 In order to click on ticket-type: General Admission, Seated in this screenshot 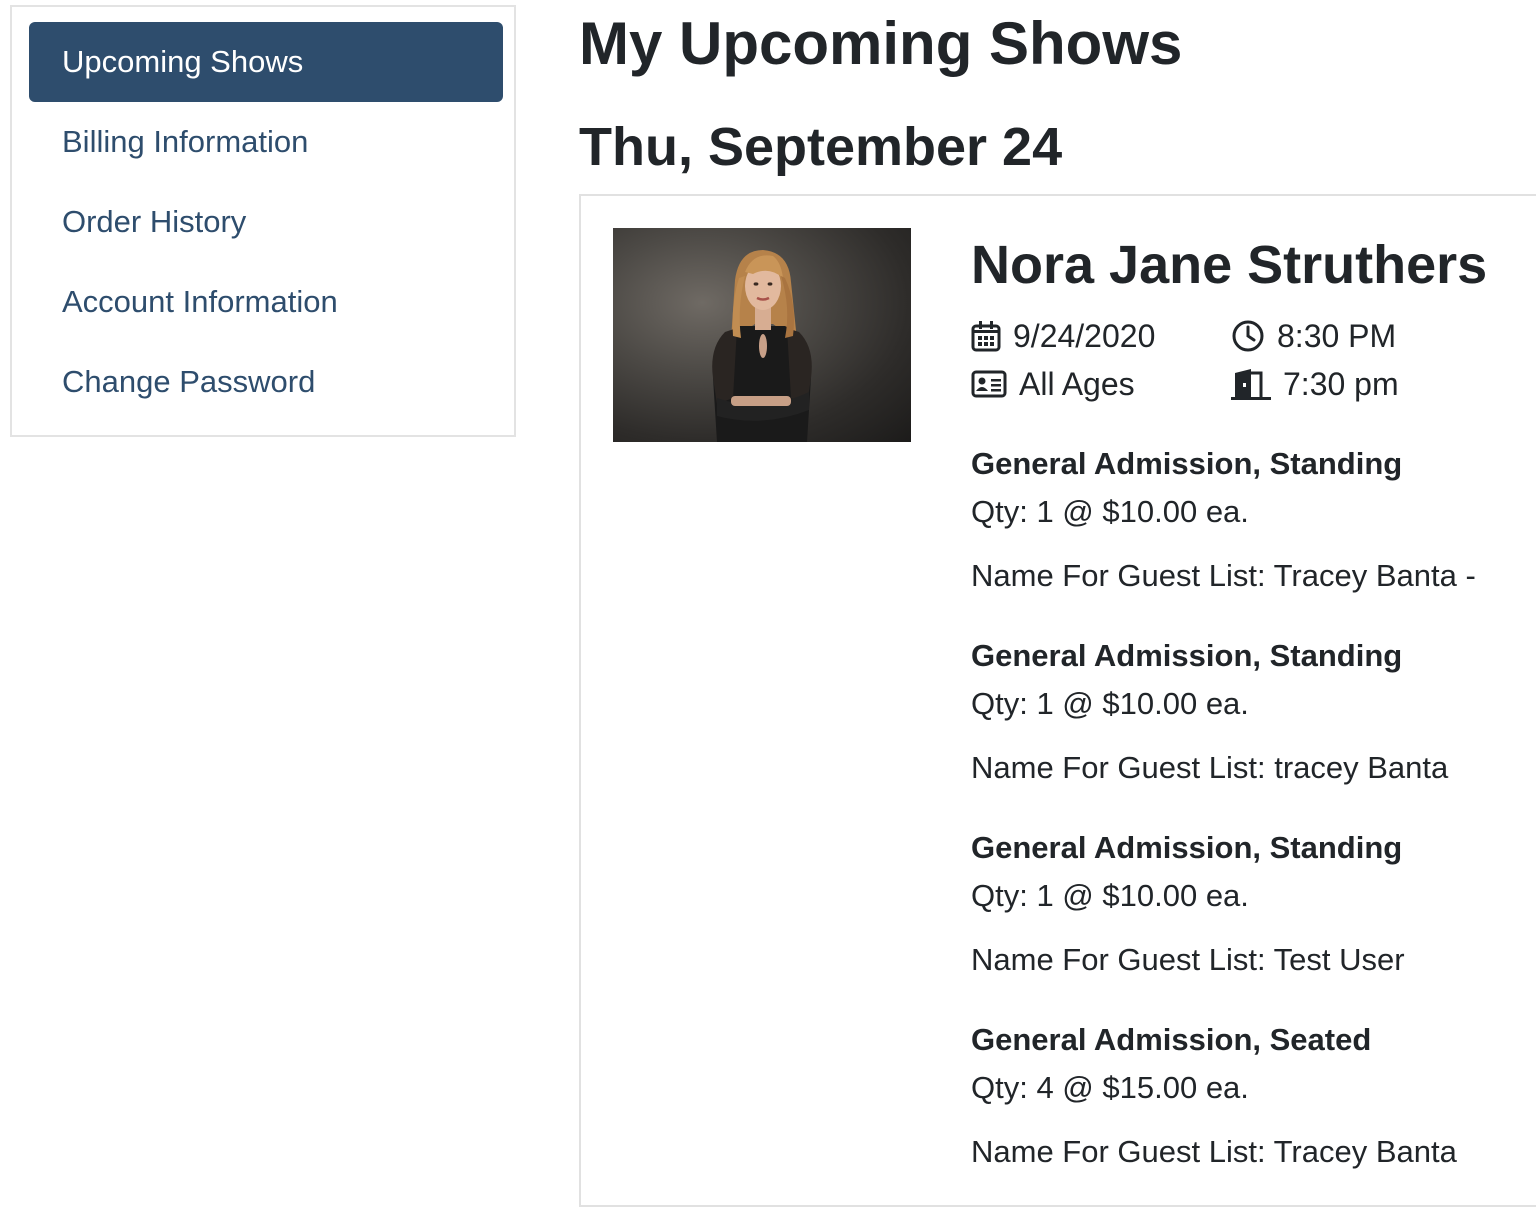, I will do `click(1171, 1039)`.